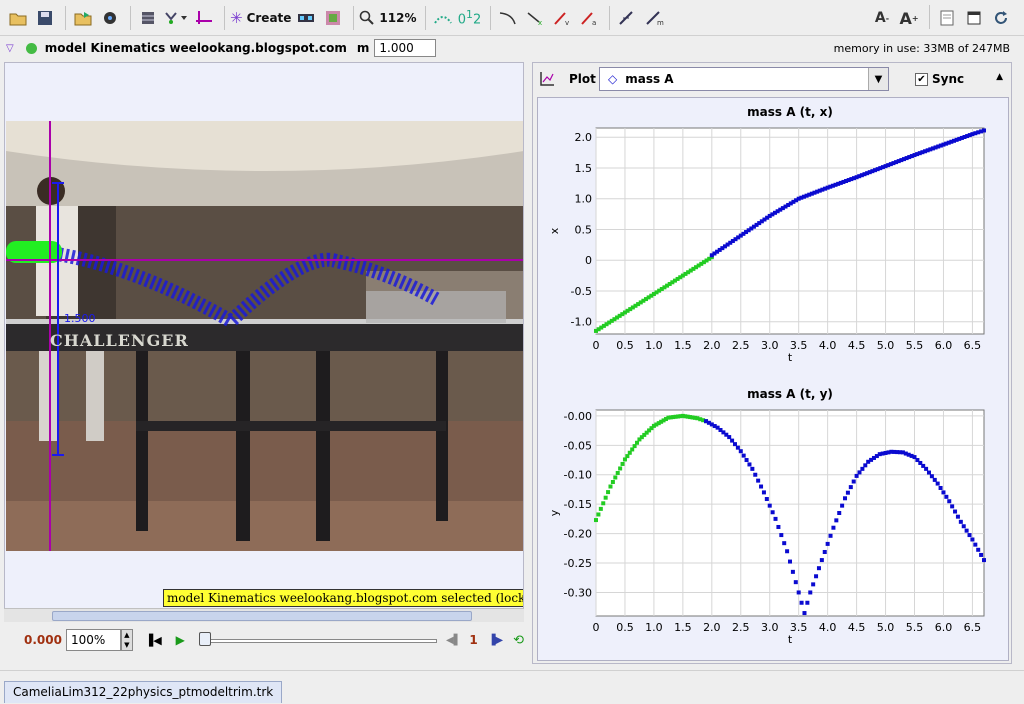 This screenshot has width=1024, height=704. Describe the element at coordinates (83, 18) in the screenshot. I see `import-icon` at that location.